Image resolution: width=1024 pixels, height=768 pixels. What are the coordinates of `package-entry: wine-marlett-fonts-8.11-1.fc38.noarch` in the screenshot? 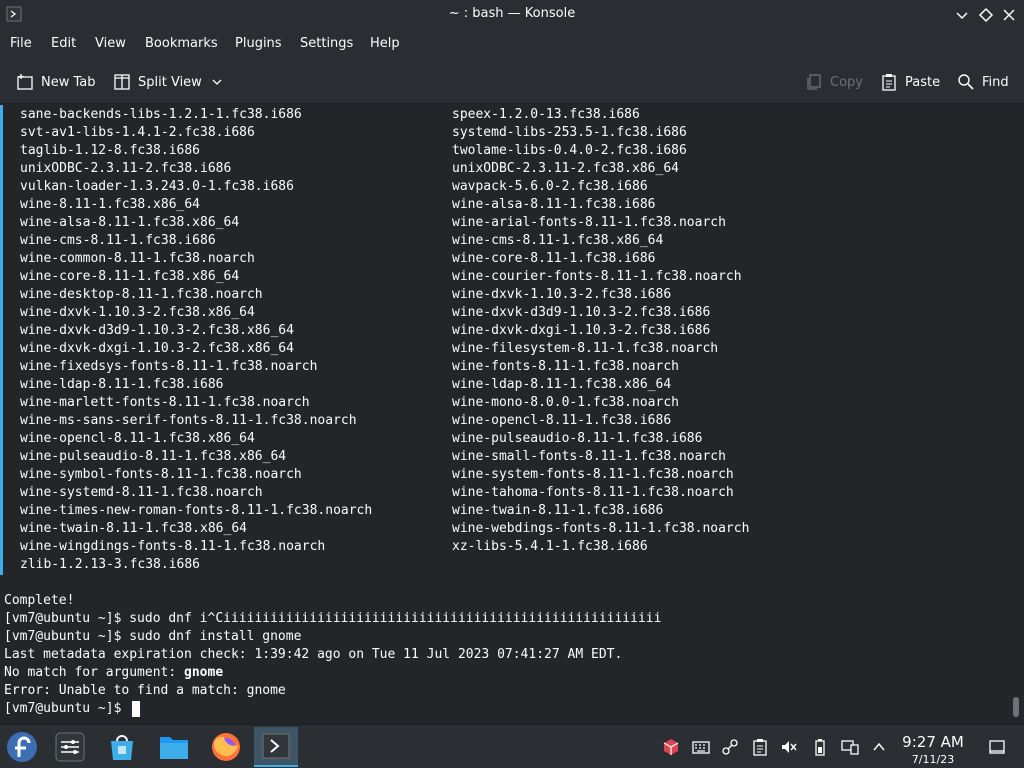 It's located at (165, 402).